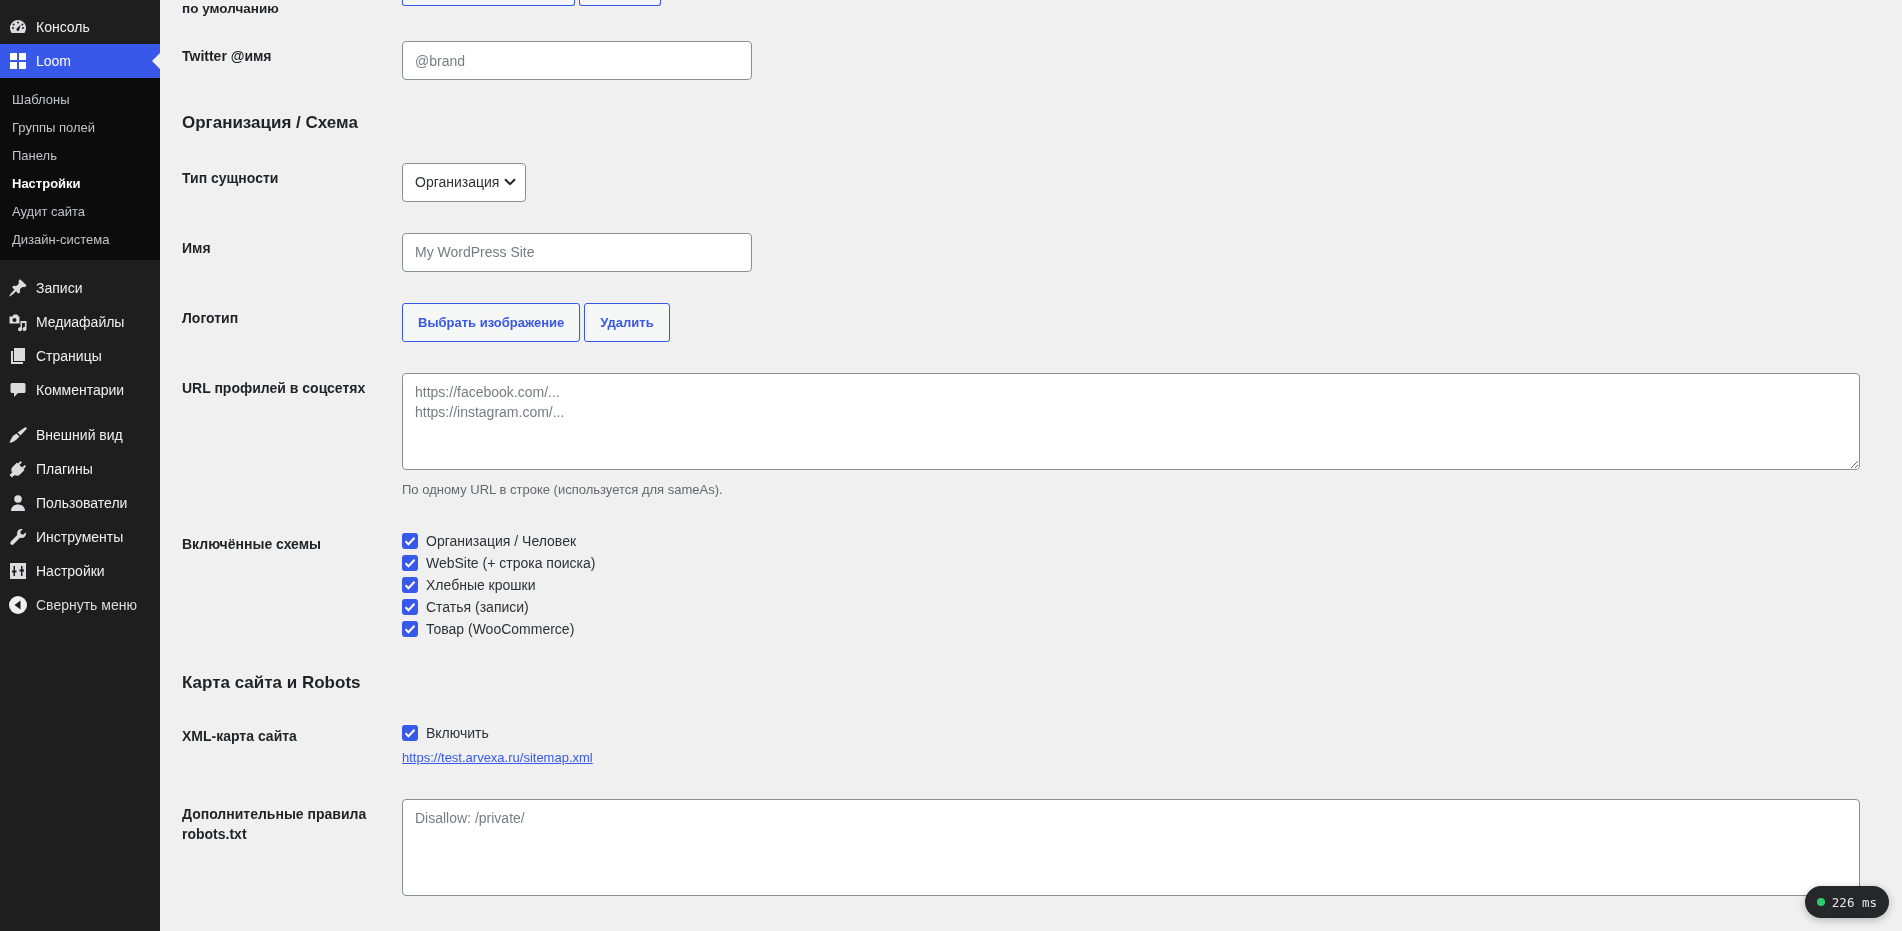  I want to click on sidebar-menu-item: Комментарии, so click(80, 390).